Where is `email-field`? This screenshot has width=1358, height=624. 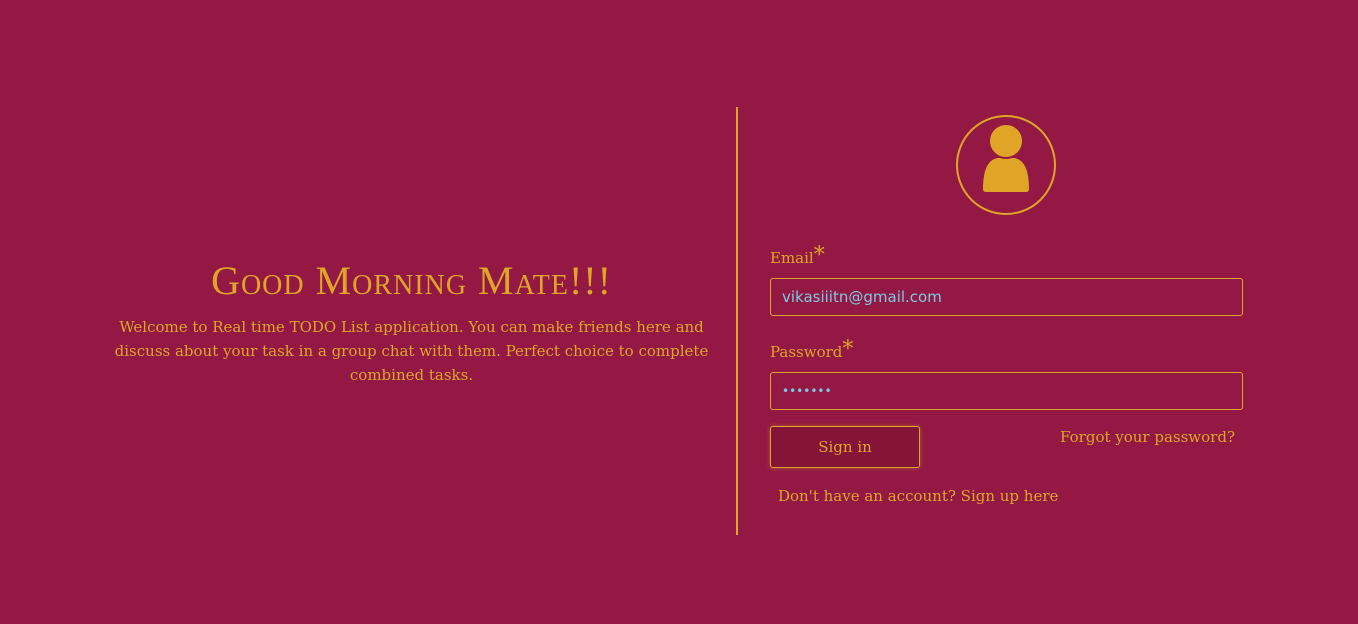 email-field is located at coordinates (1006, 297).